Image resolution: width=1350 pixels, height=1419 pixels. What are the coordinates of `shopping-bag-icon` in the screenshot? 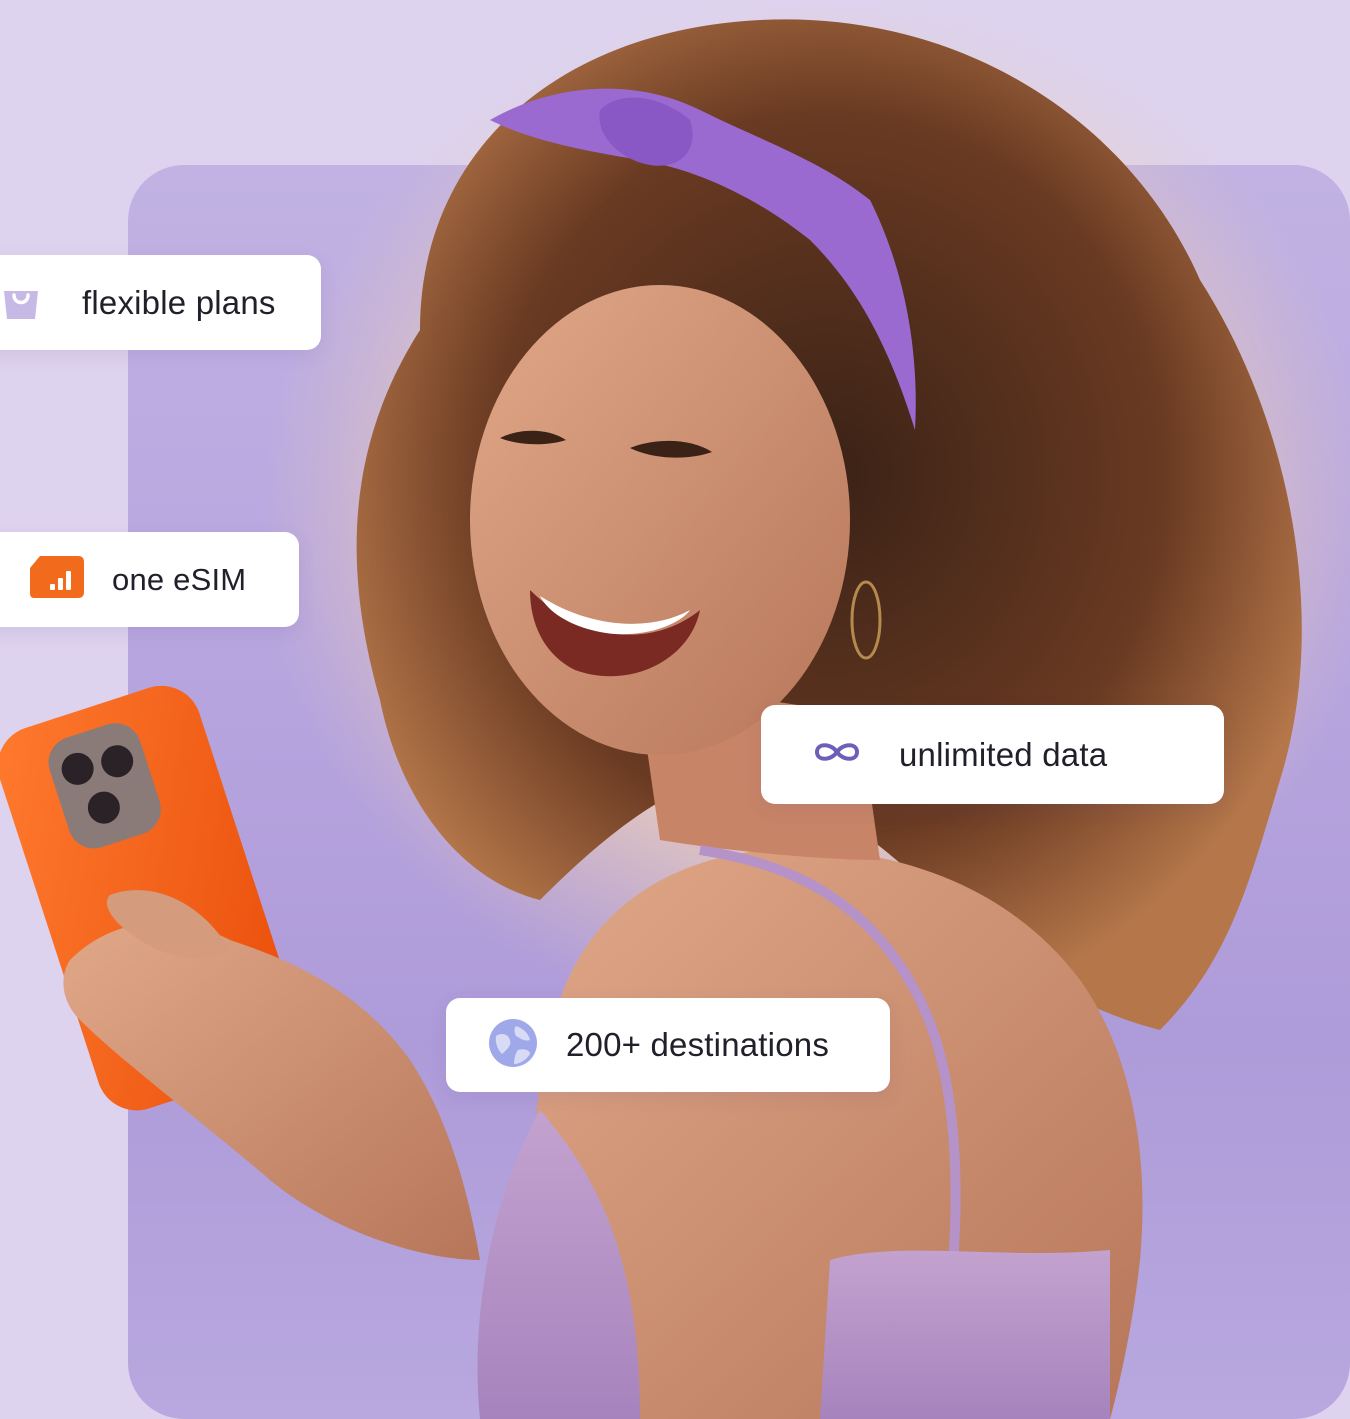 It's located at (22, 302).